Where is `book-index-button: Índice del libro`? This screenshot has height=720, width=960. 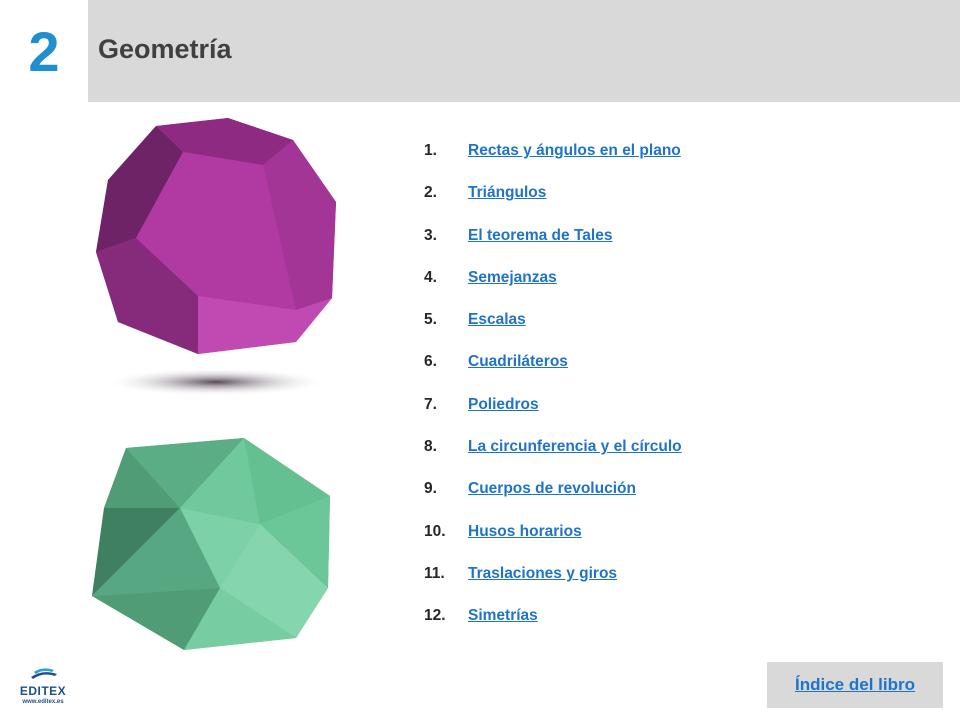 book-index-button: Índice del libro is located at coordinates (855, 685).